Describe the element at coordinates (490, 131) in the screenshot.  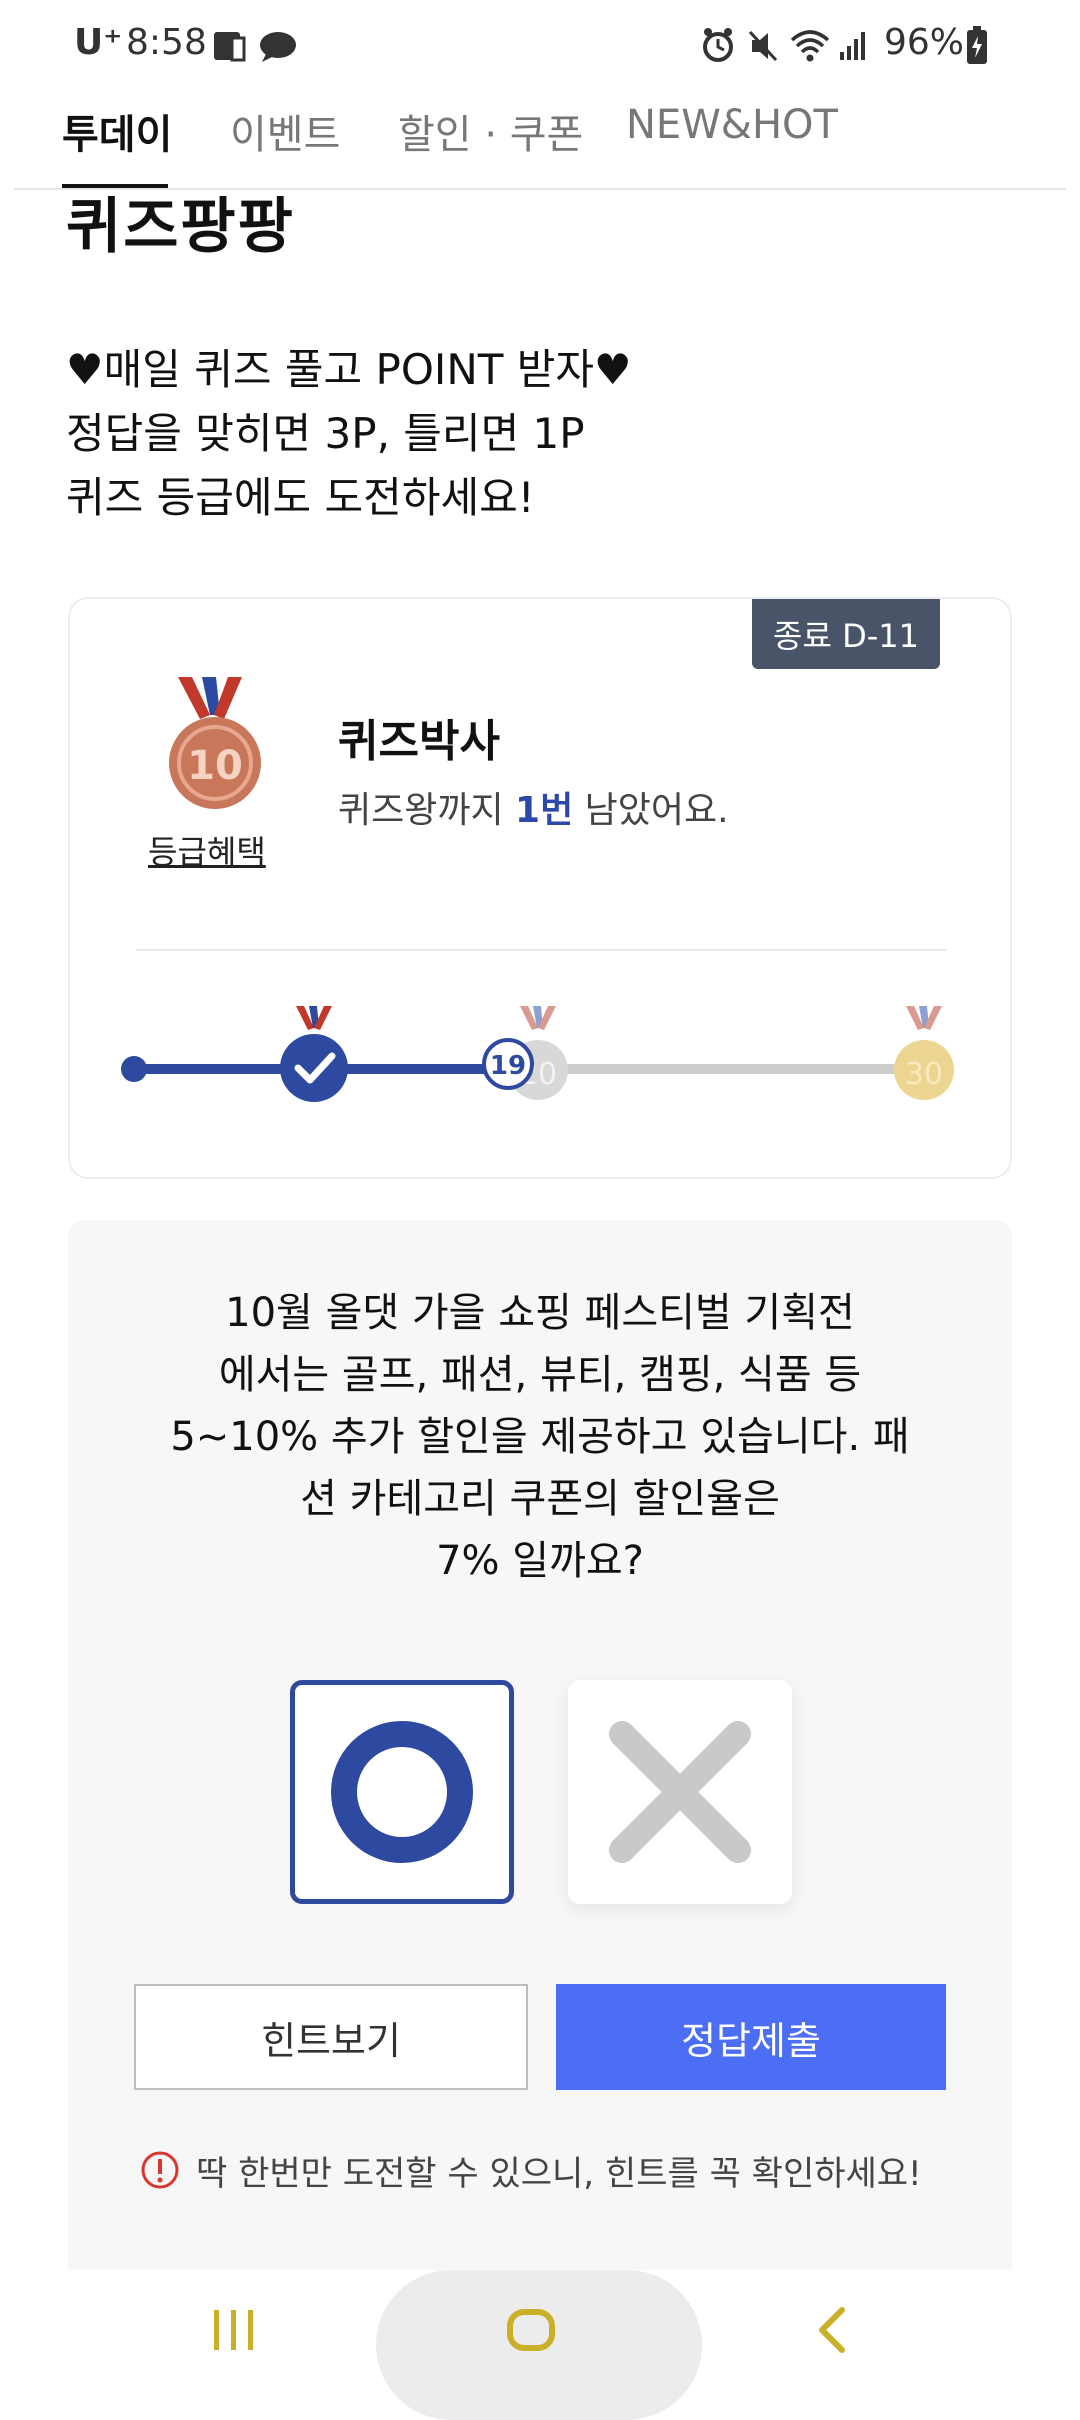
I see `tab-discount-coupon: 할인 · 쿠폰` at that location.